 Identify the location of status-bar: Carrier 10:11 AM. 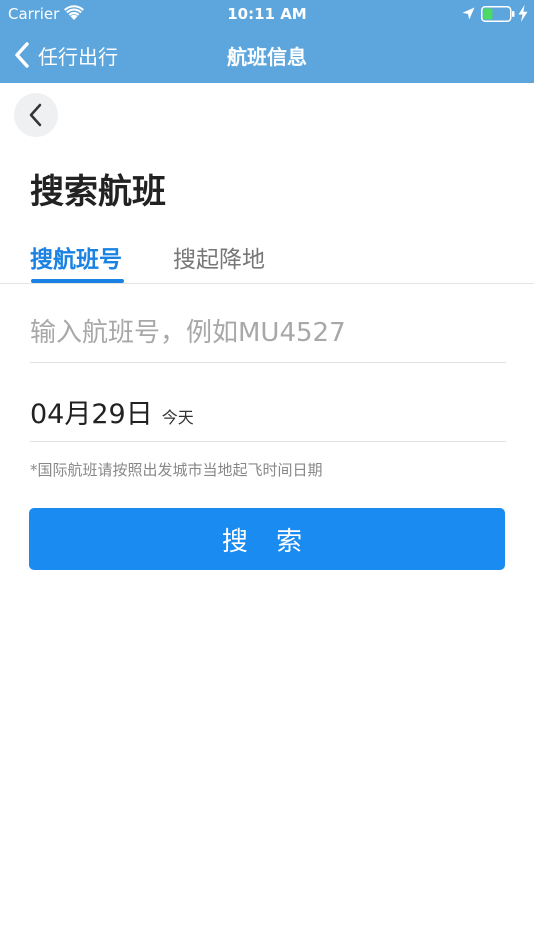
(267, 14).